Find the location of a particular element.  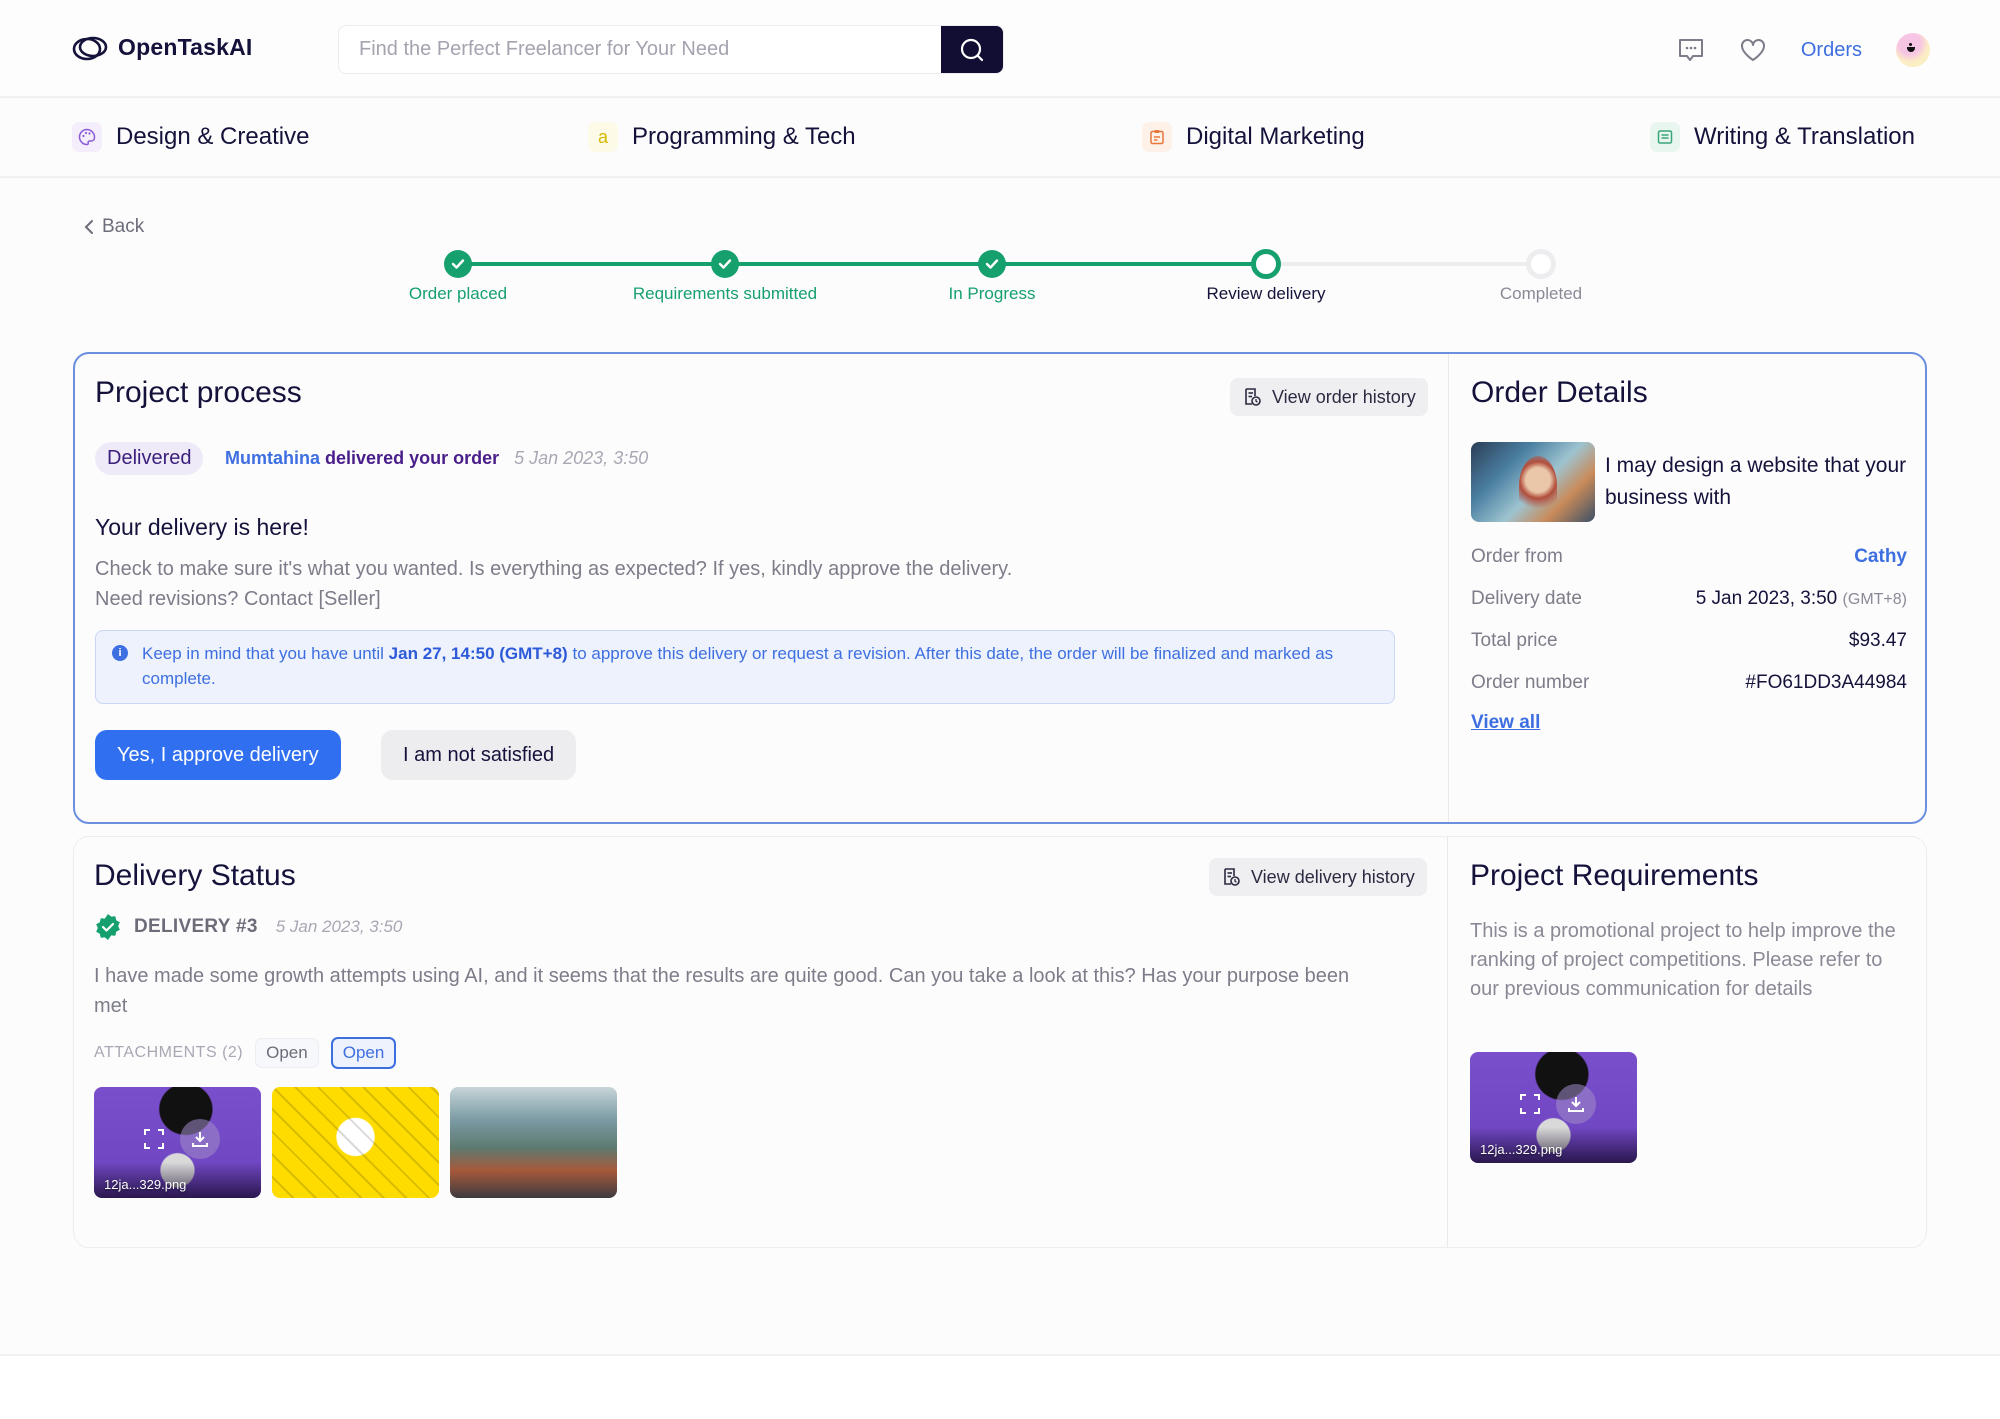

total-price-value: $93.47 is located at coordinates (1877, 640).